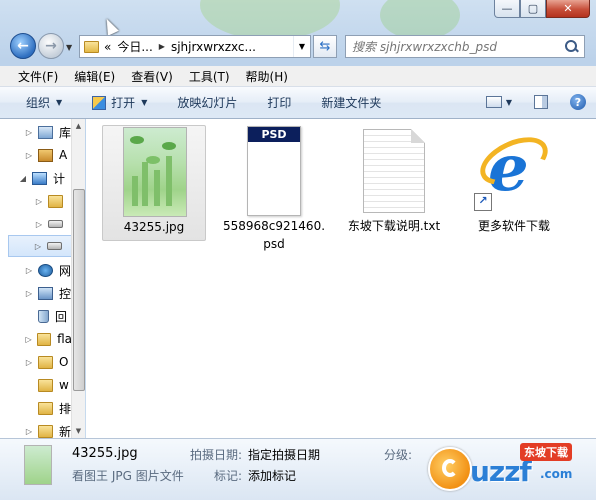 This screenshot has height=500, width=596. Describe the element at coordinates (36, 408) in the screenshot. I see `nav-item-folder: 排` at that location.